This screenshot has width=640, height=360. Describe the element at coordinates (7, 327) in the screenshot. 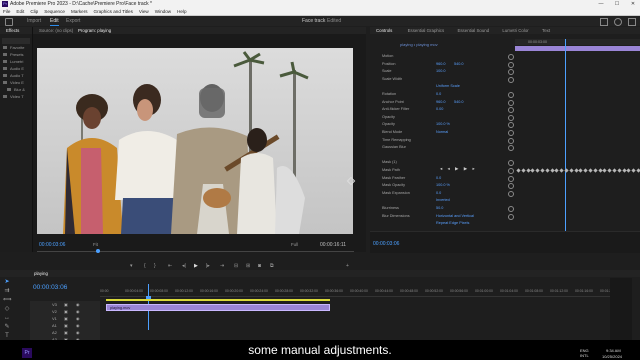

I see `pen-tool-icon: ✎` at that location.